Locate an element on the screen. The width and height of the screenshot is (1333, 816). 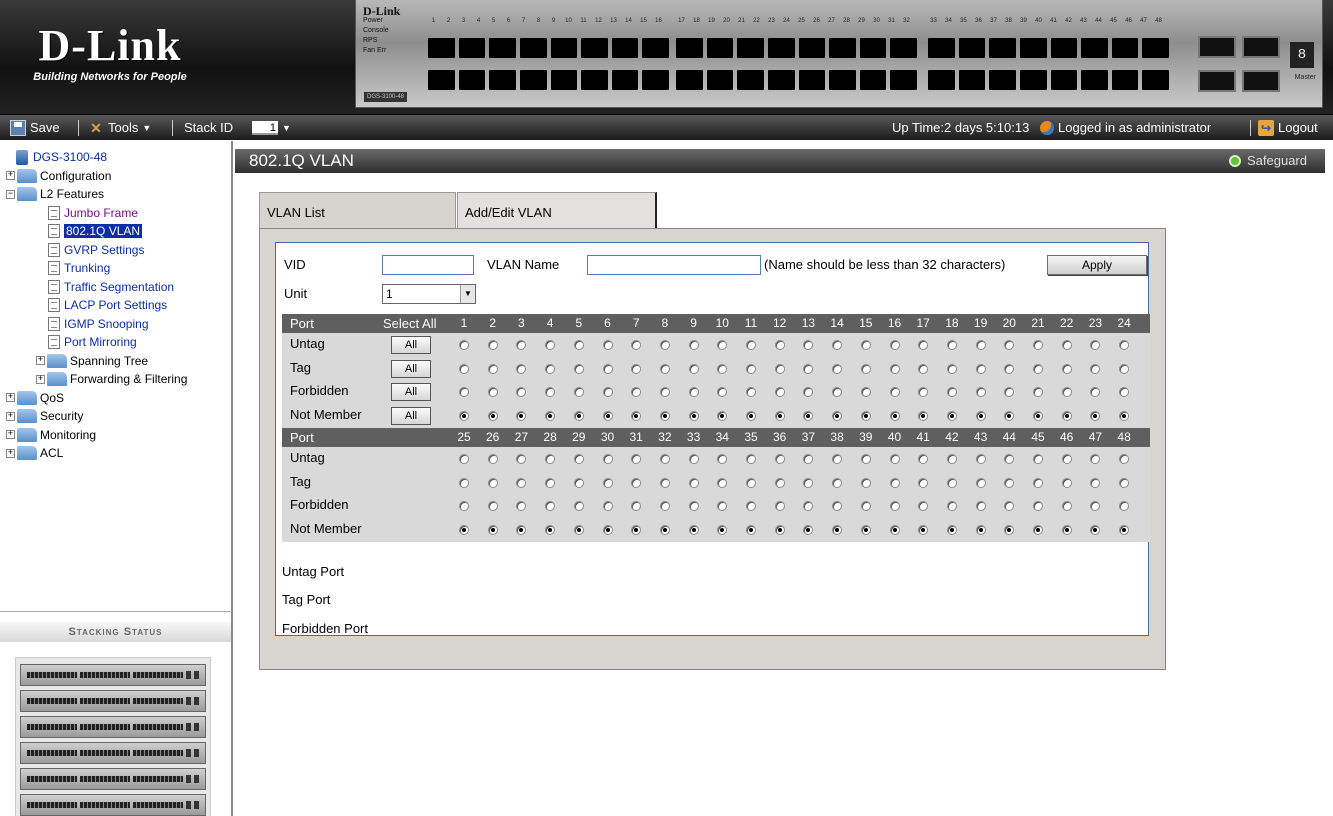
stack-id-select: 1 ▼ is located at coordinates (271, 128).